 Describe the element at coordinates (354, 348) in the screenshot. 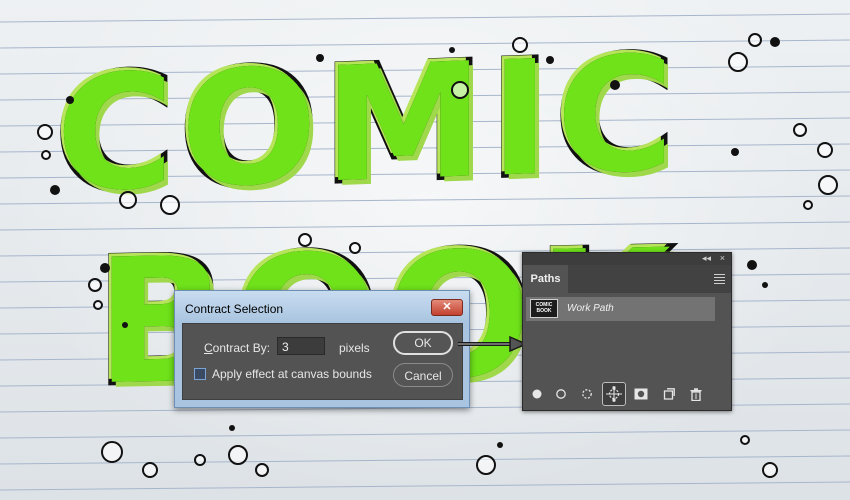

I see `units-label: pixels` at that location.